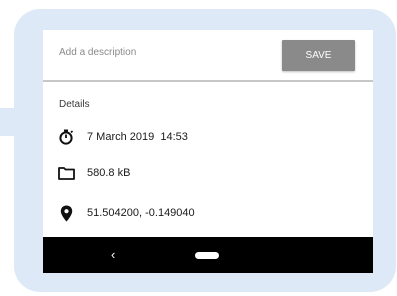 This screenshot has height=296, width=397. I want to click on stopwatch-icon, so click(66, 137).